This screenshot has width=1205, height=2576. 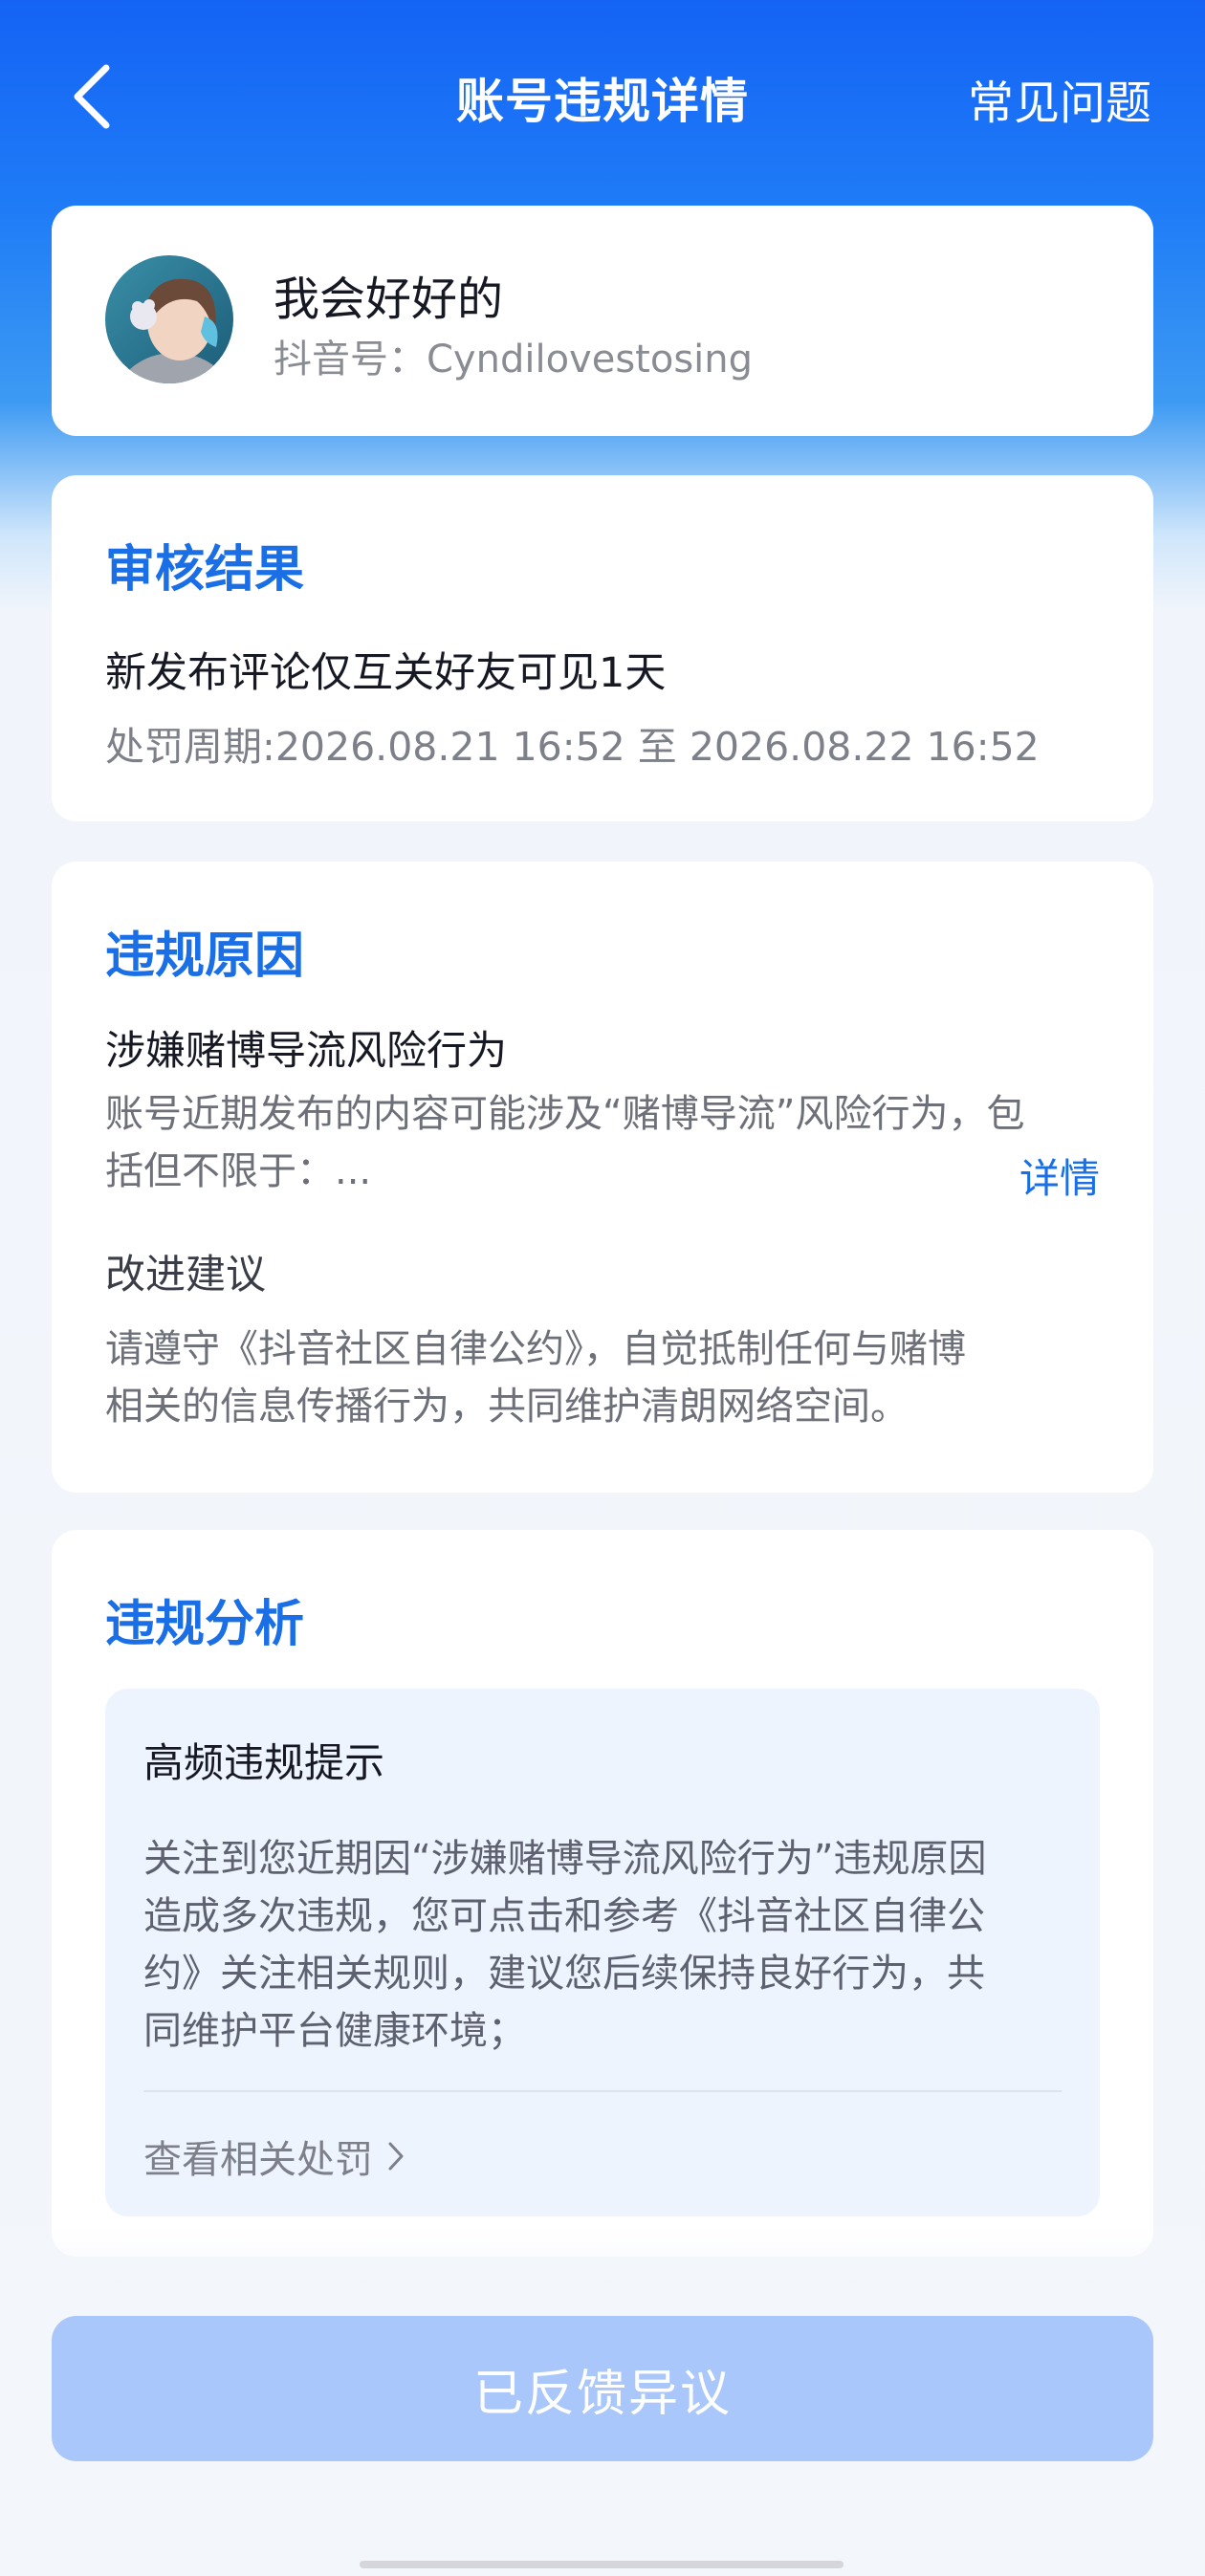 I want to click on violation-reason-title: 违规原因, so click(x=205, y=956).